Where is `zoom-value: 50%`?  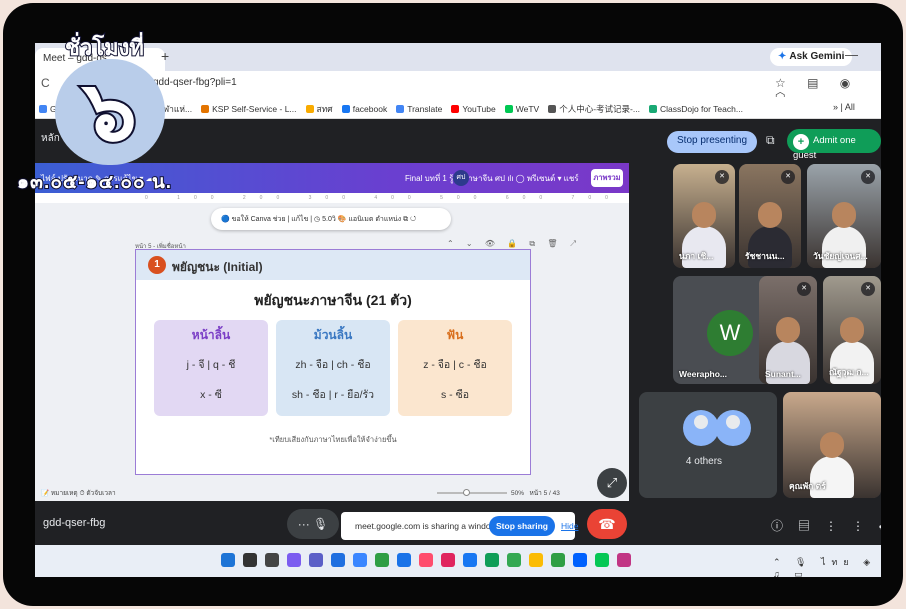
zoom-value: 50% is located at coordinates (518, 493).